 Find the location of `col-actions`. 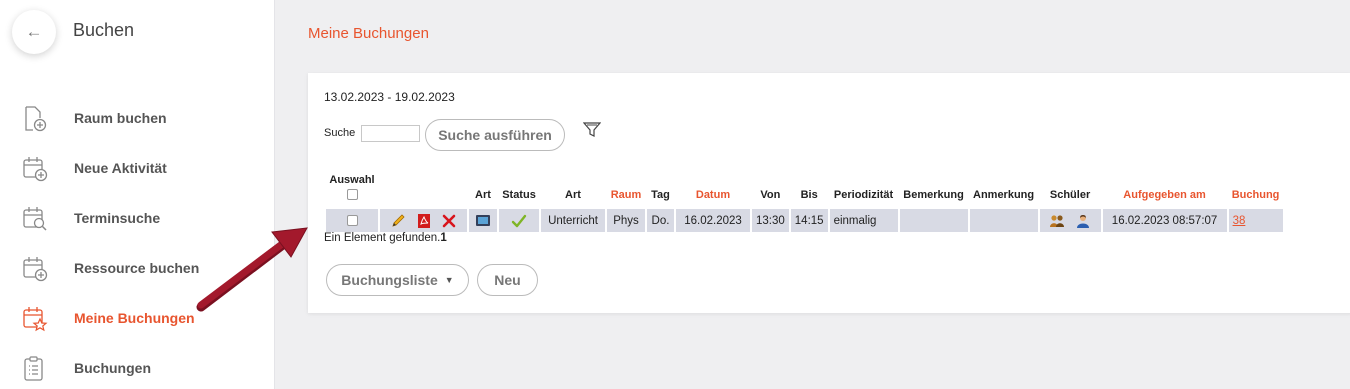

col-actions is located at coordinates (423, 190).